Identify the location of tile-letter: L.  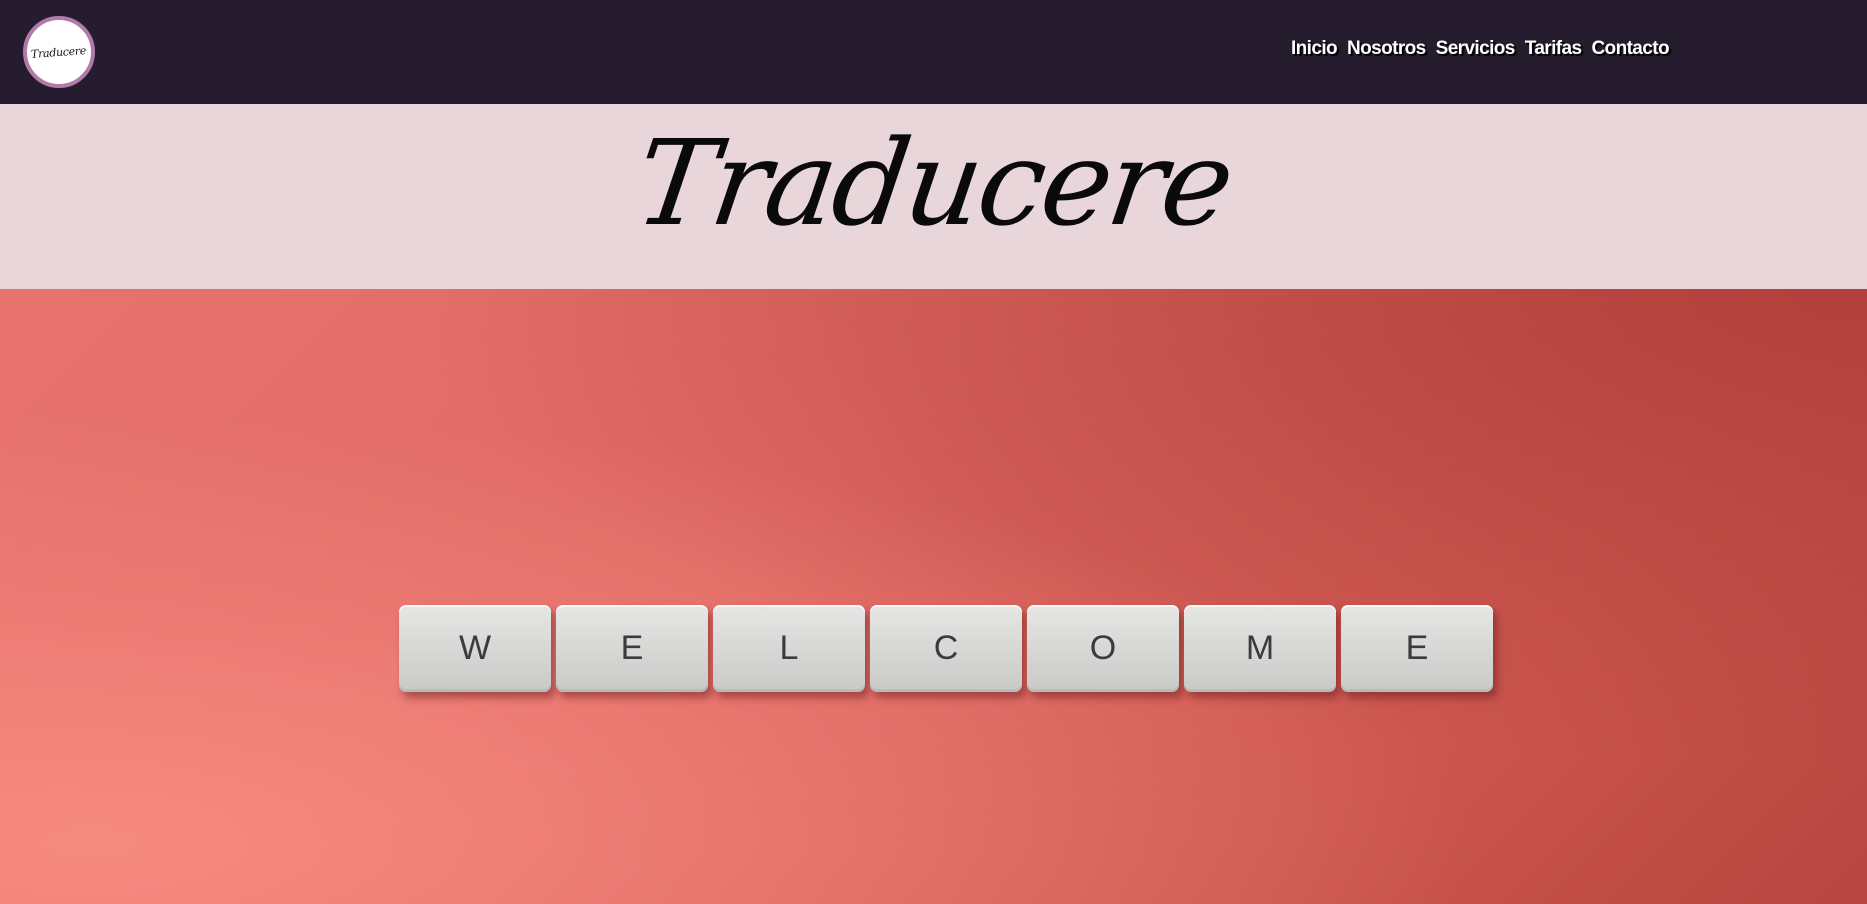
(789, 648).